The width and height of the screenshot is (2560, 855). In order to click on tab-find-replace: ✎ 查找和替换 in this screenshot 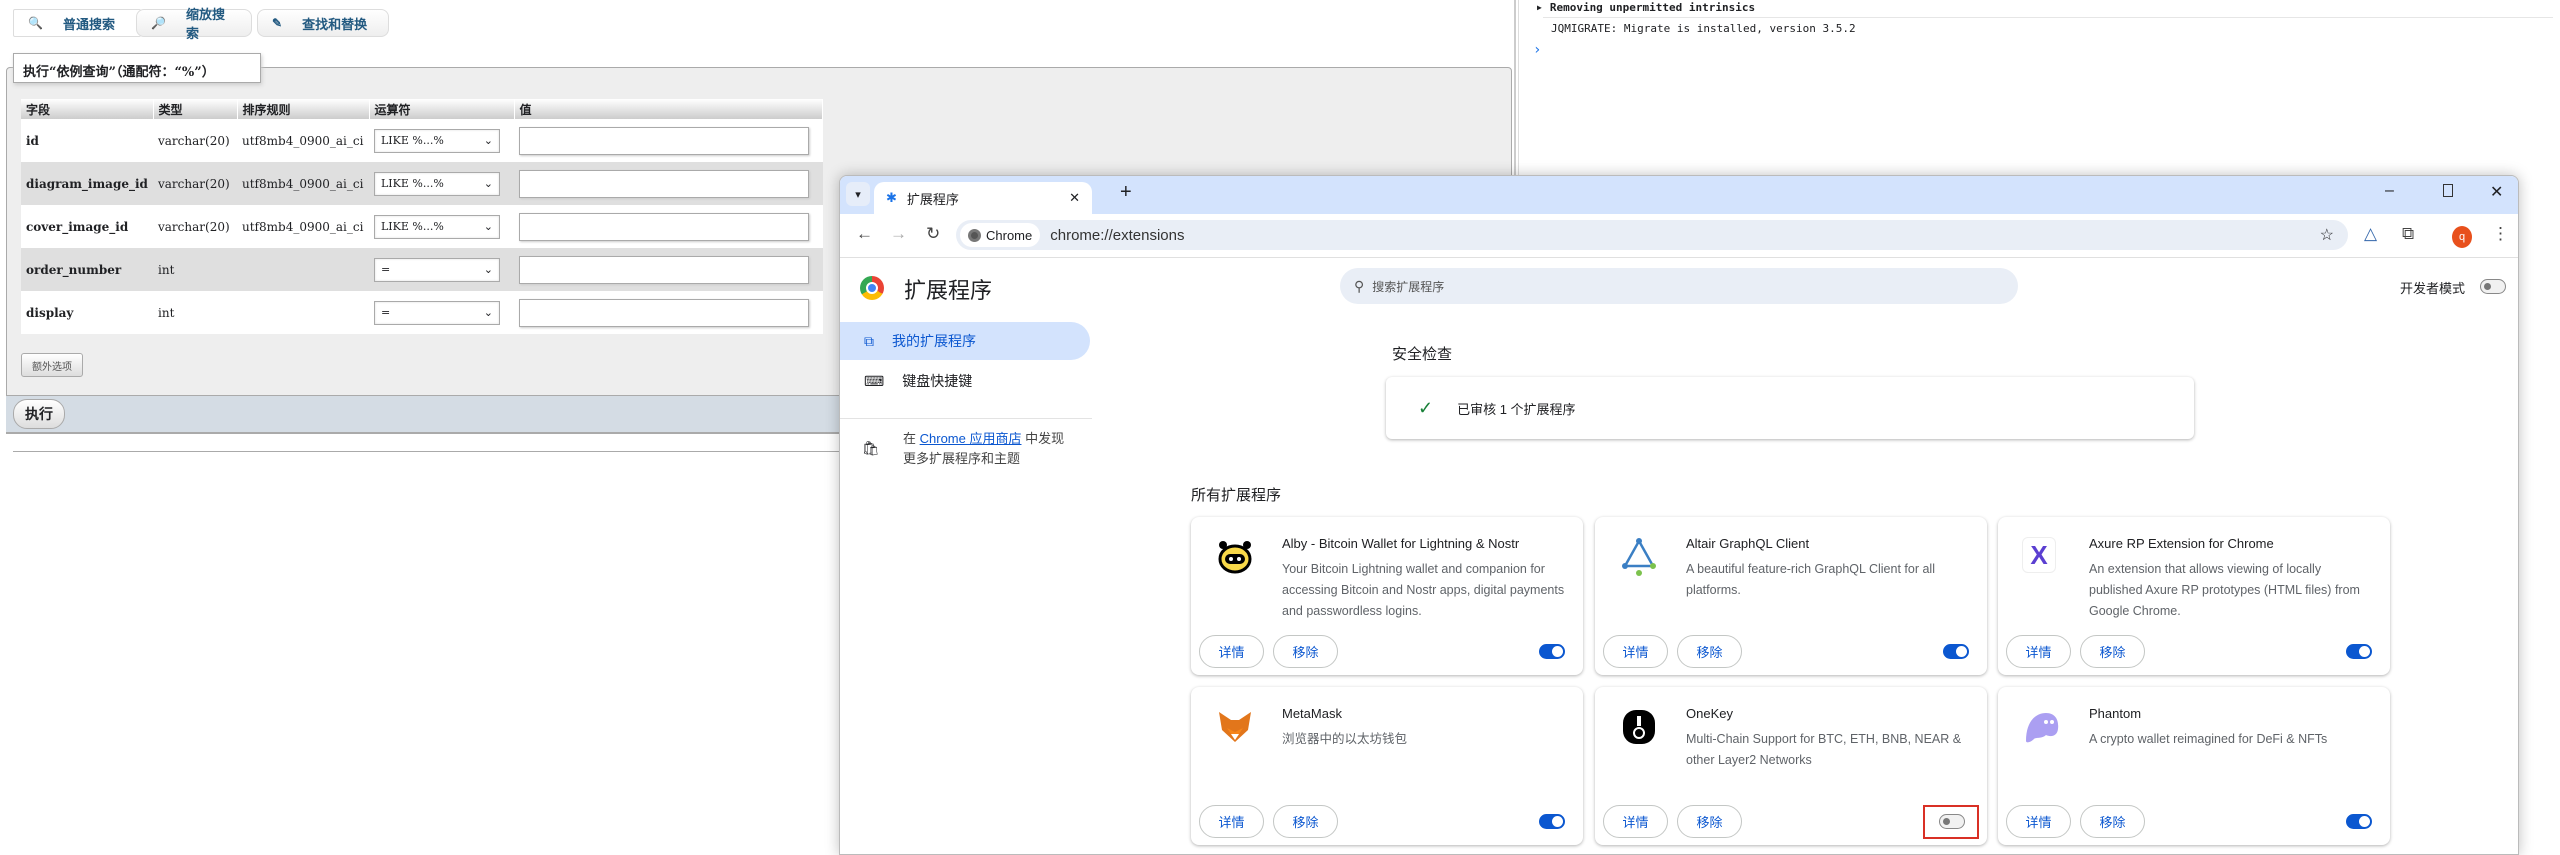, I will do `click(323, 23)`.